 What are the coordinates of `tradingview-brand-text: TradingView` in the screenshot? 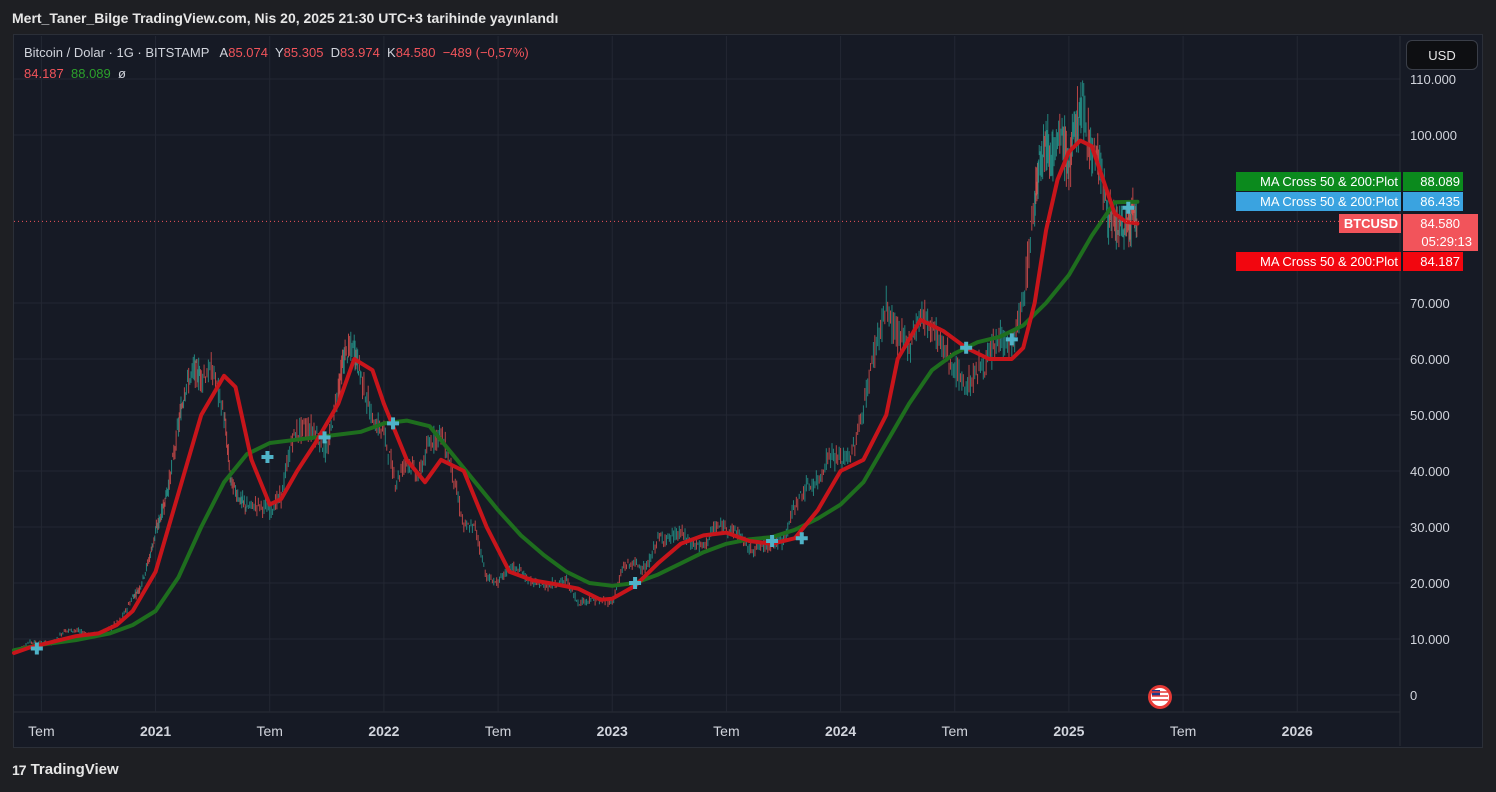 It's located at (74, 769).